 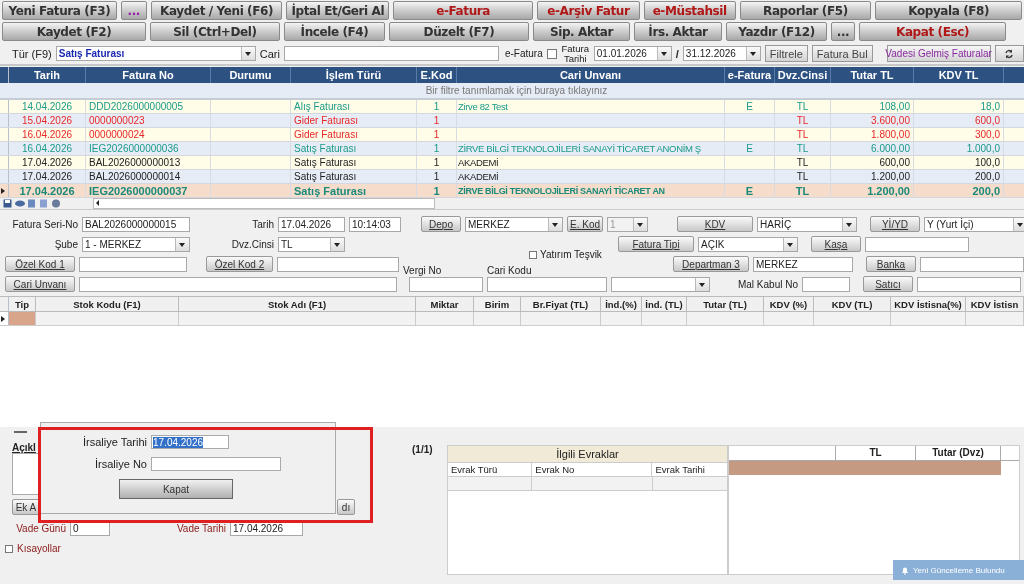 I want to click on toolbar-button: Kaydet / Yeni (F6), so click(x=216, y=10).